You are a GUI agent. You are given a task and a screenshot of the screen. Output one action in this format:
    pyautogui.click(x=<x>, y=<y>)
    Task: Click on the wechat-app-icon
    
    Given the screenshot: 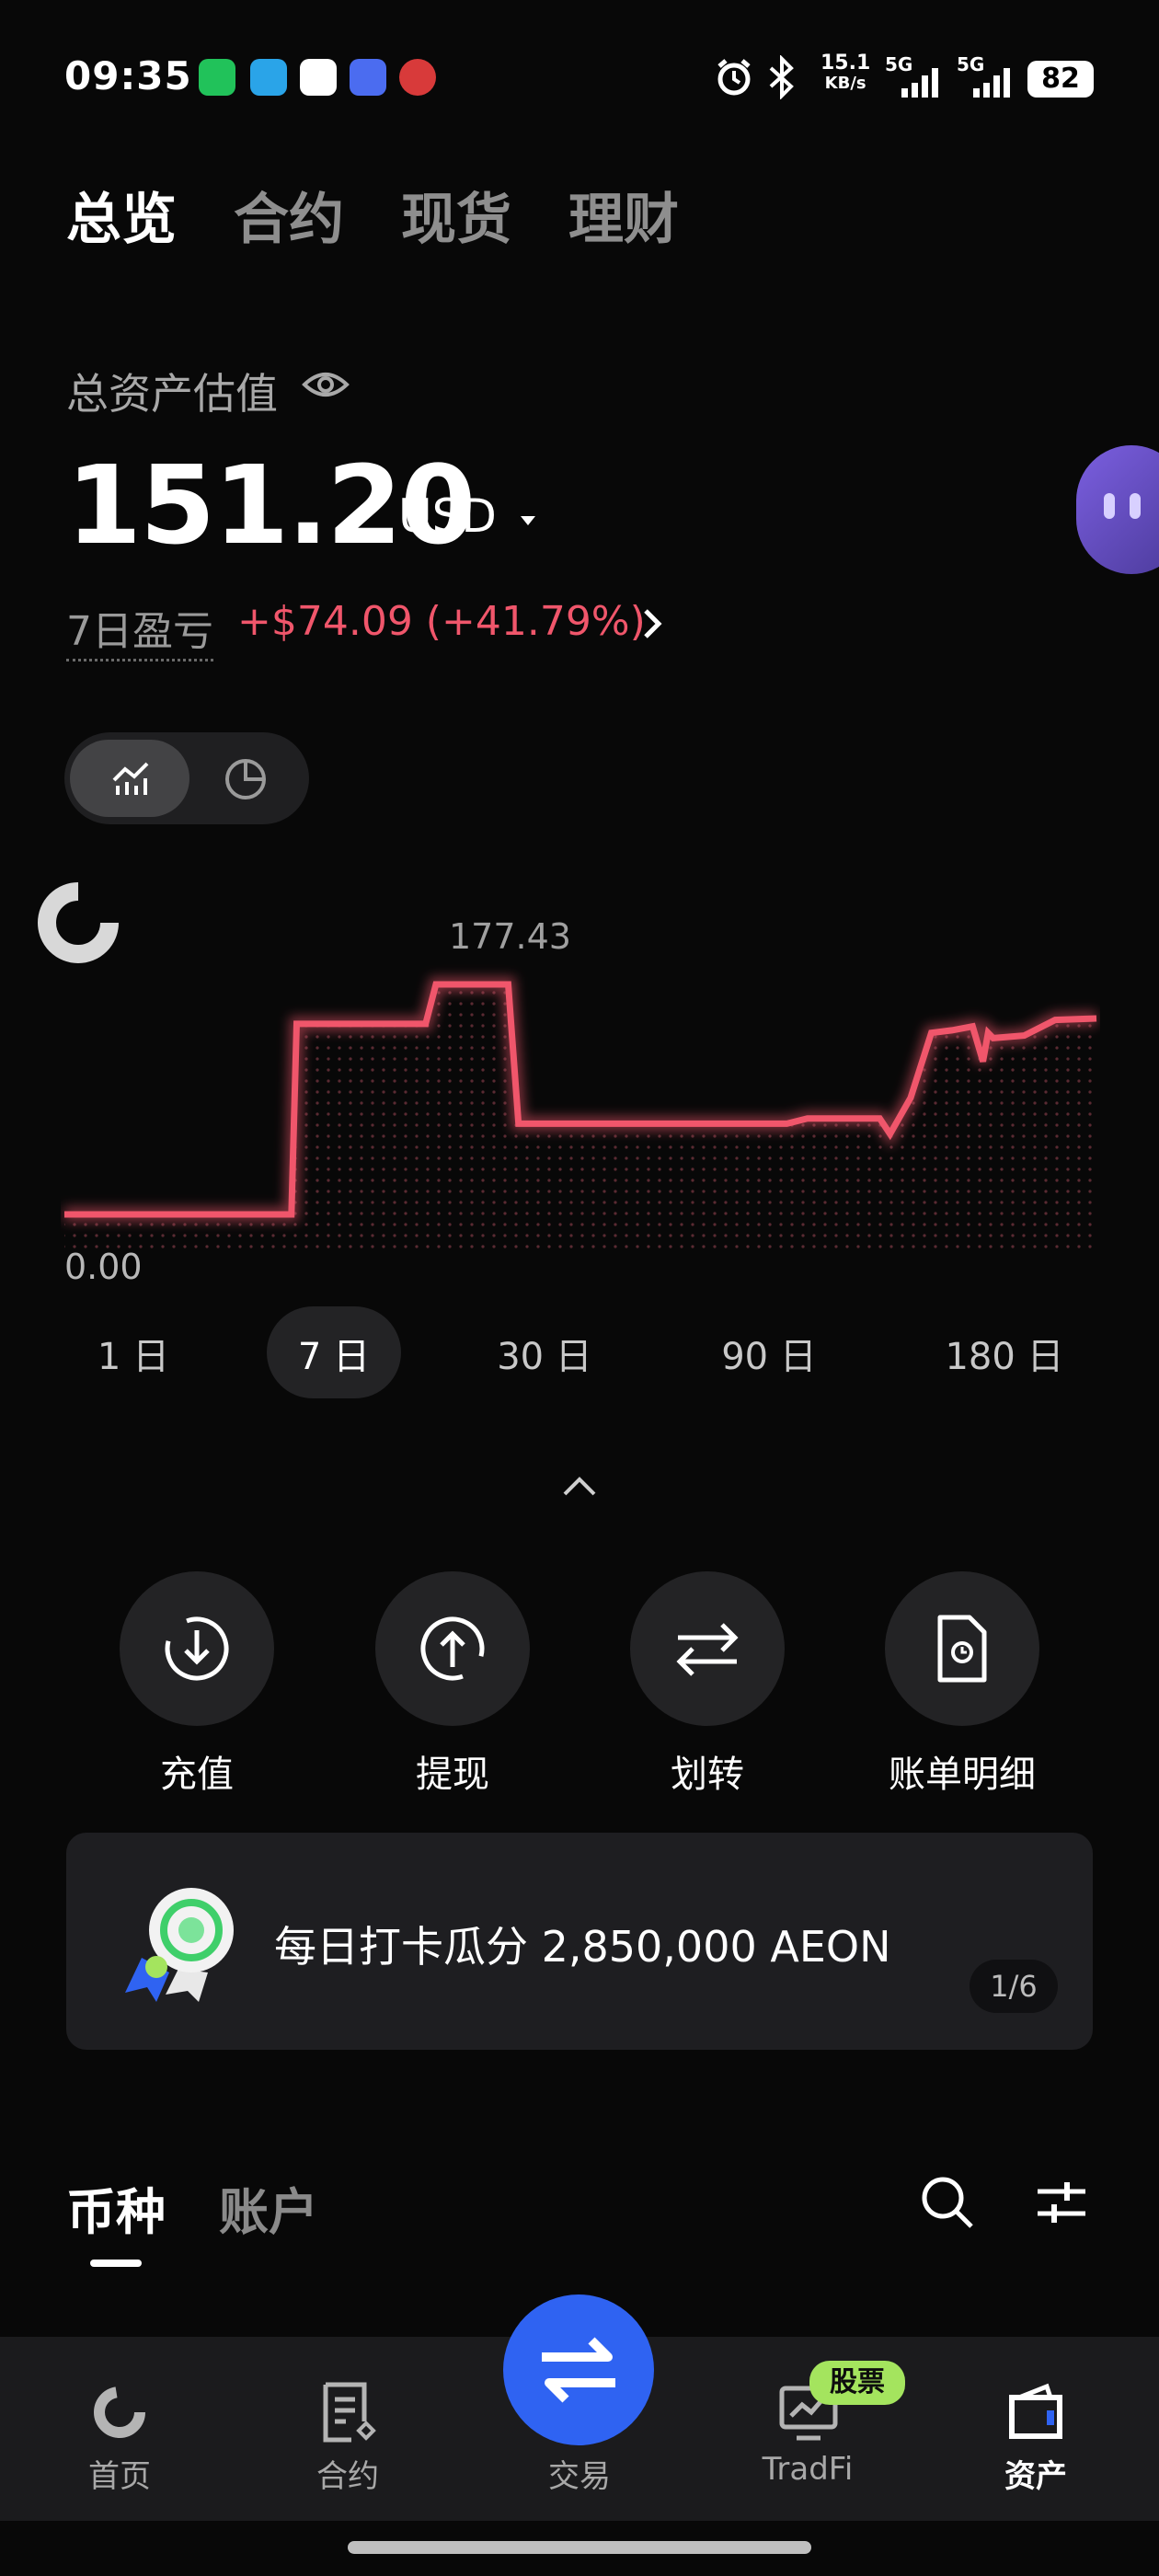 What is the action you would take?
    pyautogui.click(x=217, y=77)
    